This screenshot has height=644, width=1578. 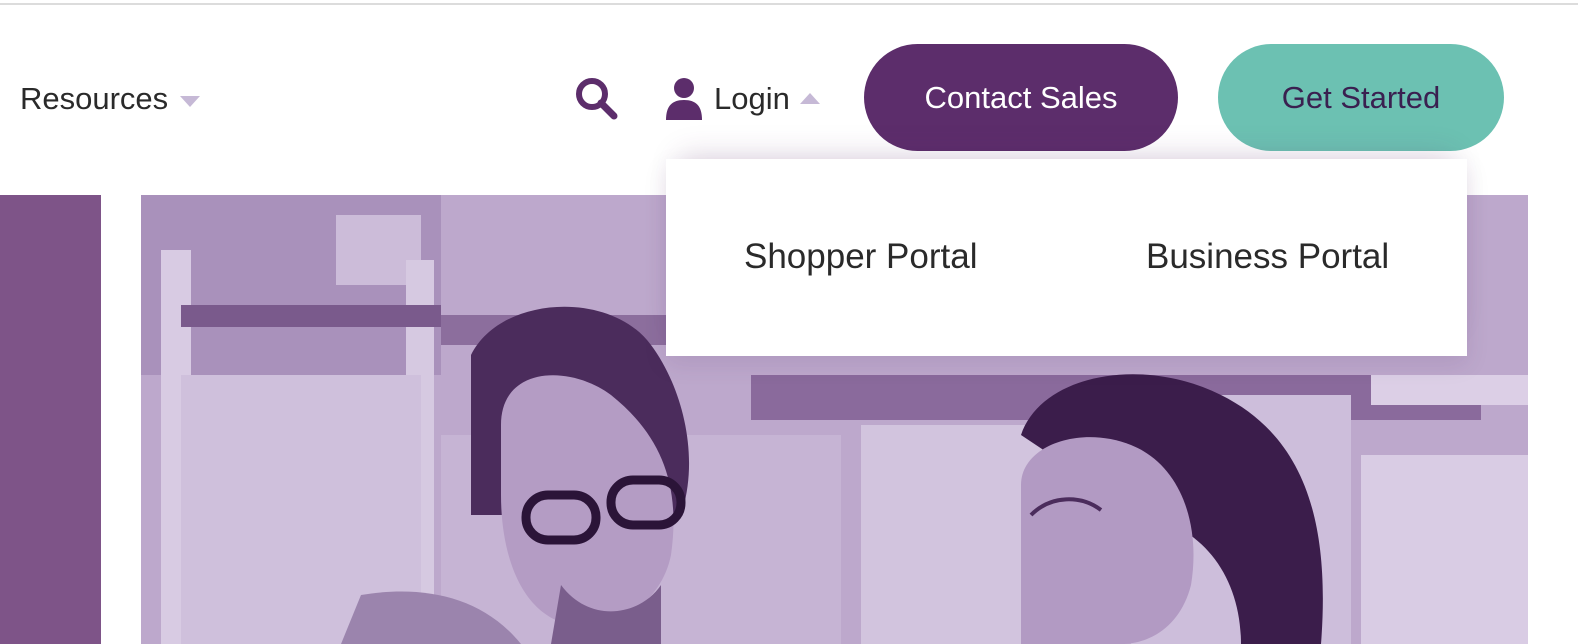 I want to click on search-icon, so click(x=597, y=99).